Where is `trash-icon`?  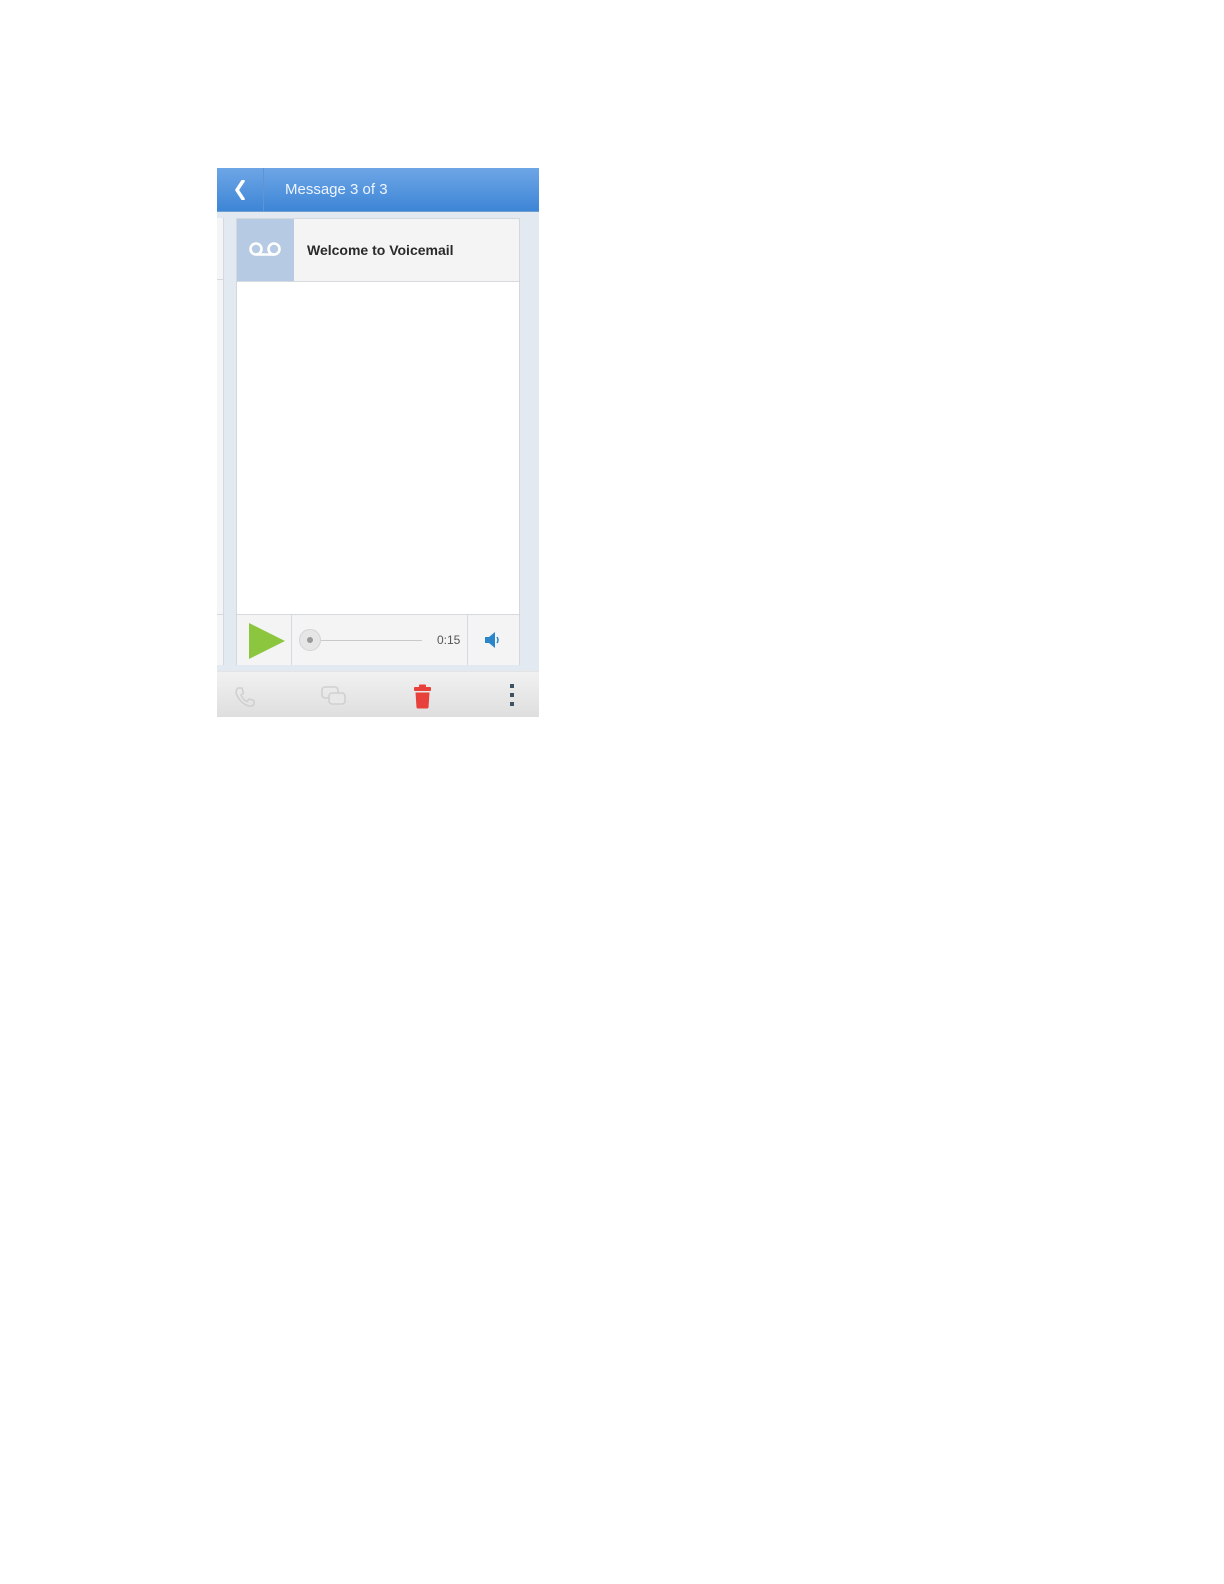 trash-icon is located at coordinates (422, 696).